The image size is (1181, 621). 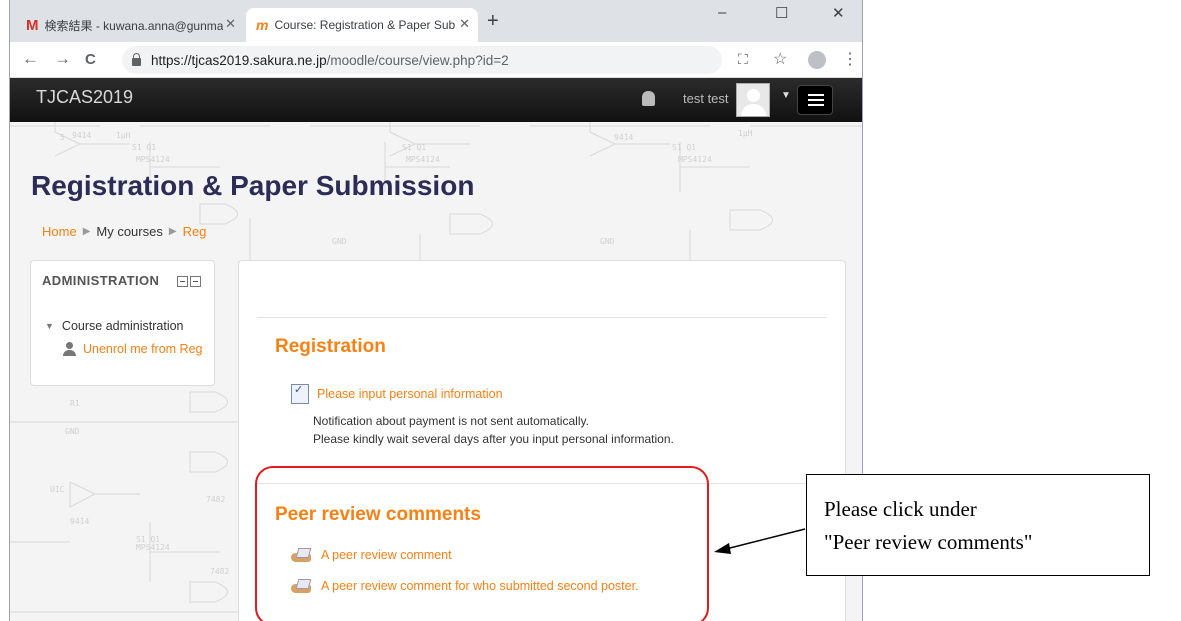 What do you see at coordinates (900, 509) in the screenshot?
I see `callout-line: Please click under` at bounding box center [900, 509].